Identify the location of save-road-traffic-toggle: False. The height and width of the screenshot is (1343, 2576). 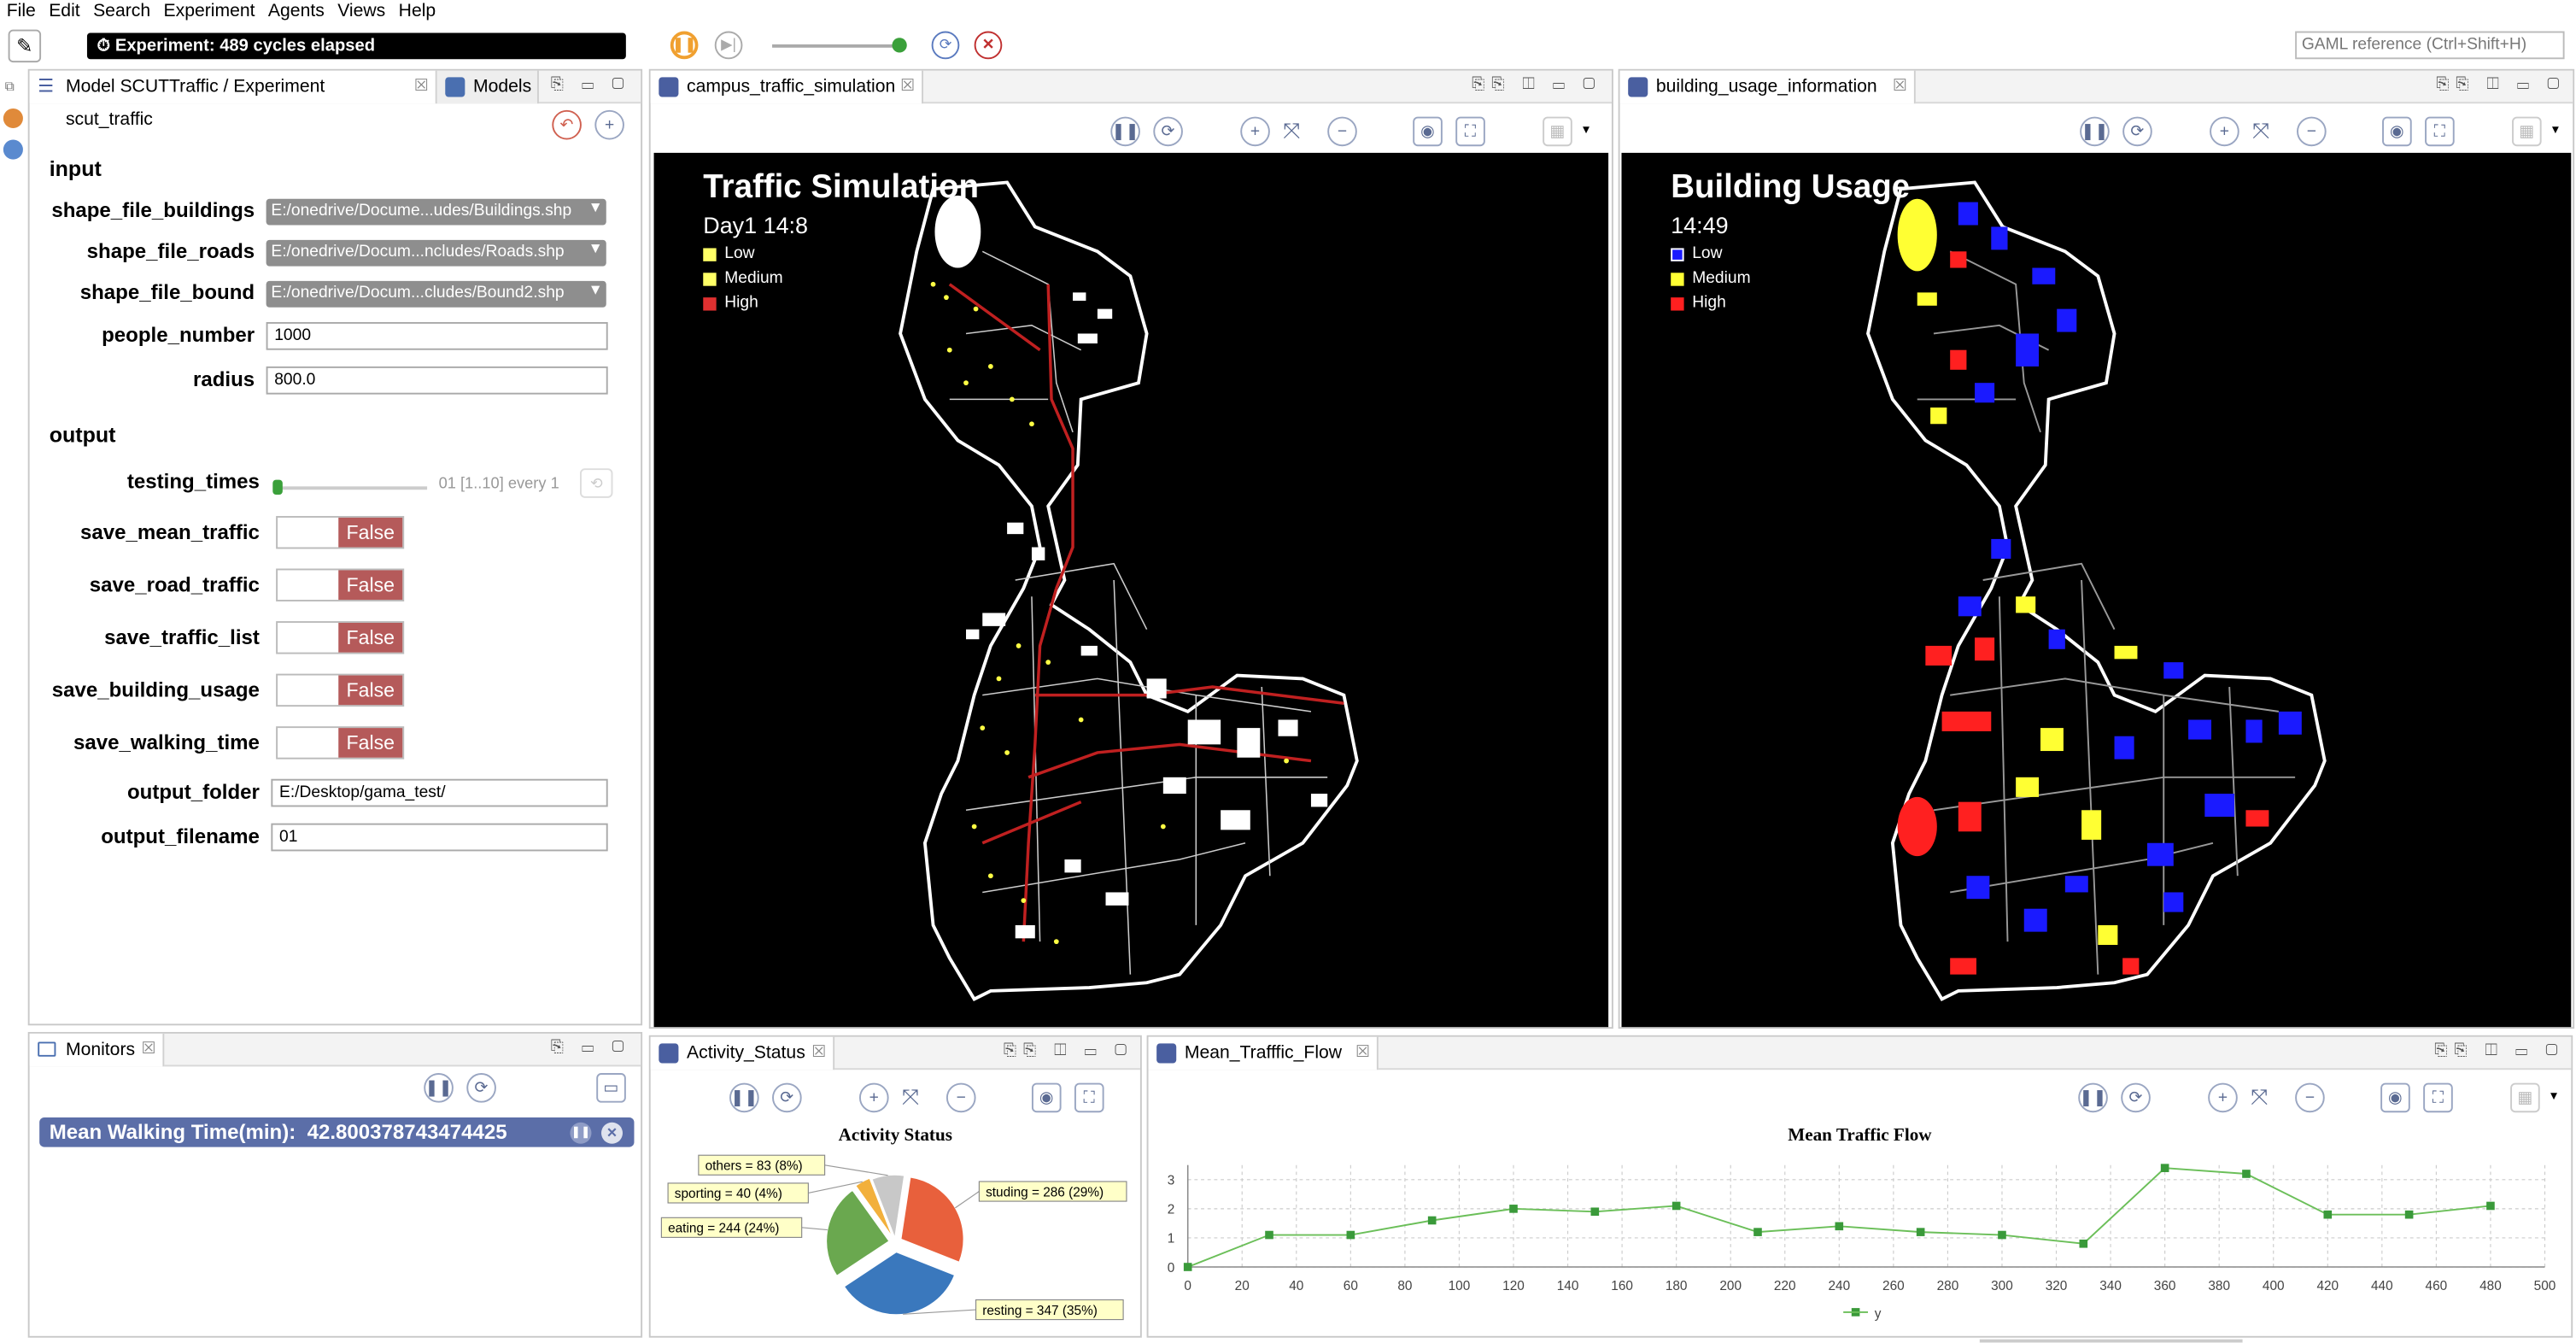
(340, 585).